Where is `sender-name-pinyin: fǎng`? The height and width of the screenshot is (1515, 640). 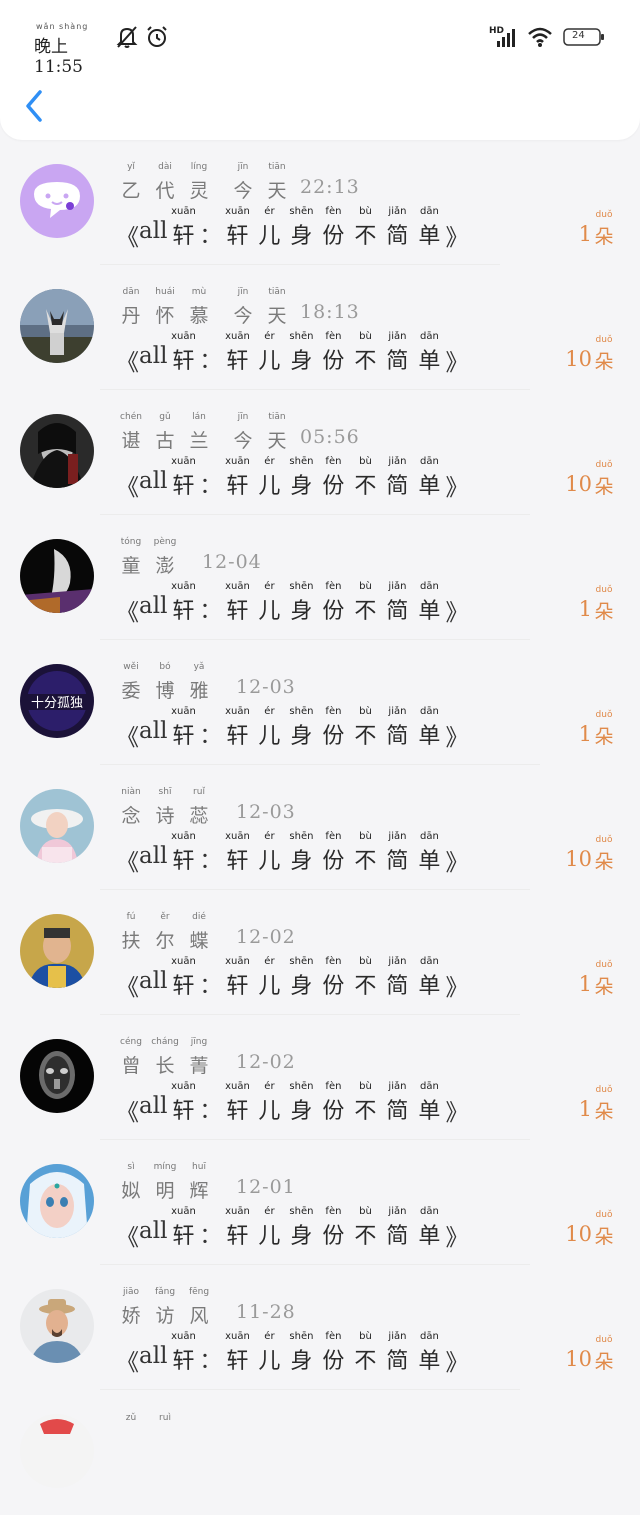
sender-name-pinyin: fǎng is located at coordinates (165, 1292).